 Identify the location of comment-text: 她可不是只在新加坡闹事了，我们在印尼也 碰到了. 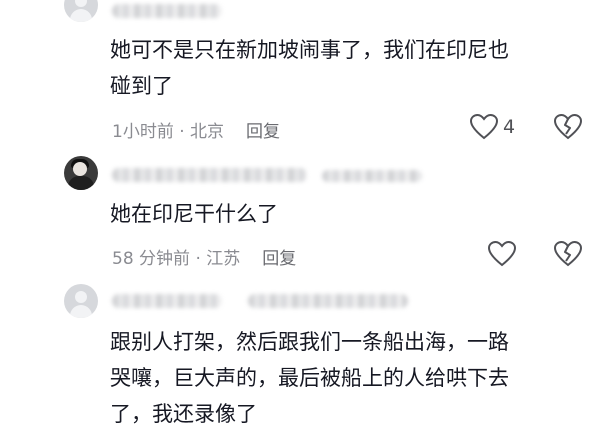
(309, 68).